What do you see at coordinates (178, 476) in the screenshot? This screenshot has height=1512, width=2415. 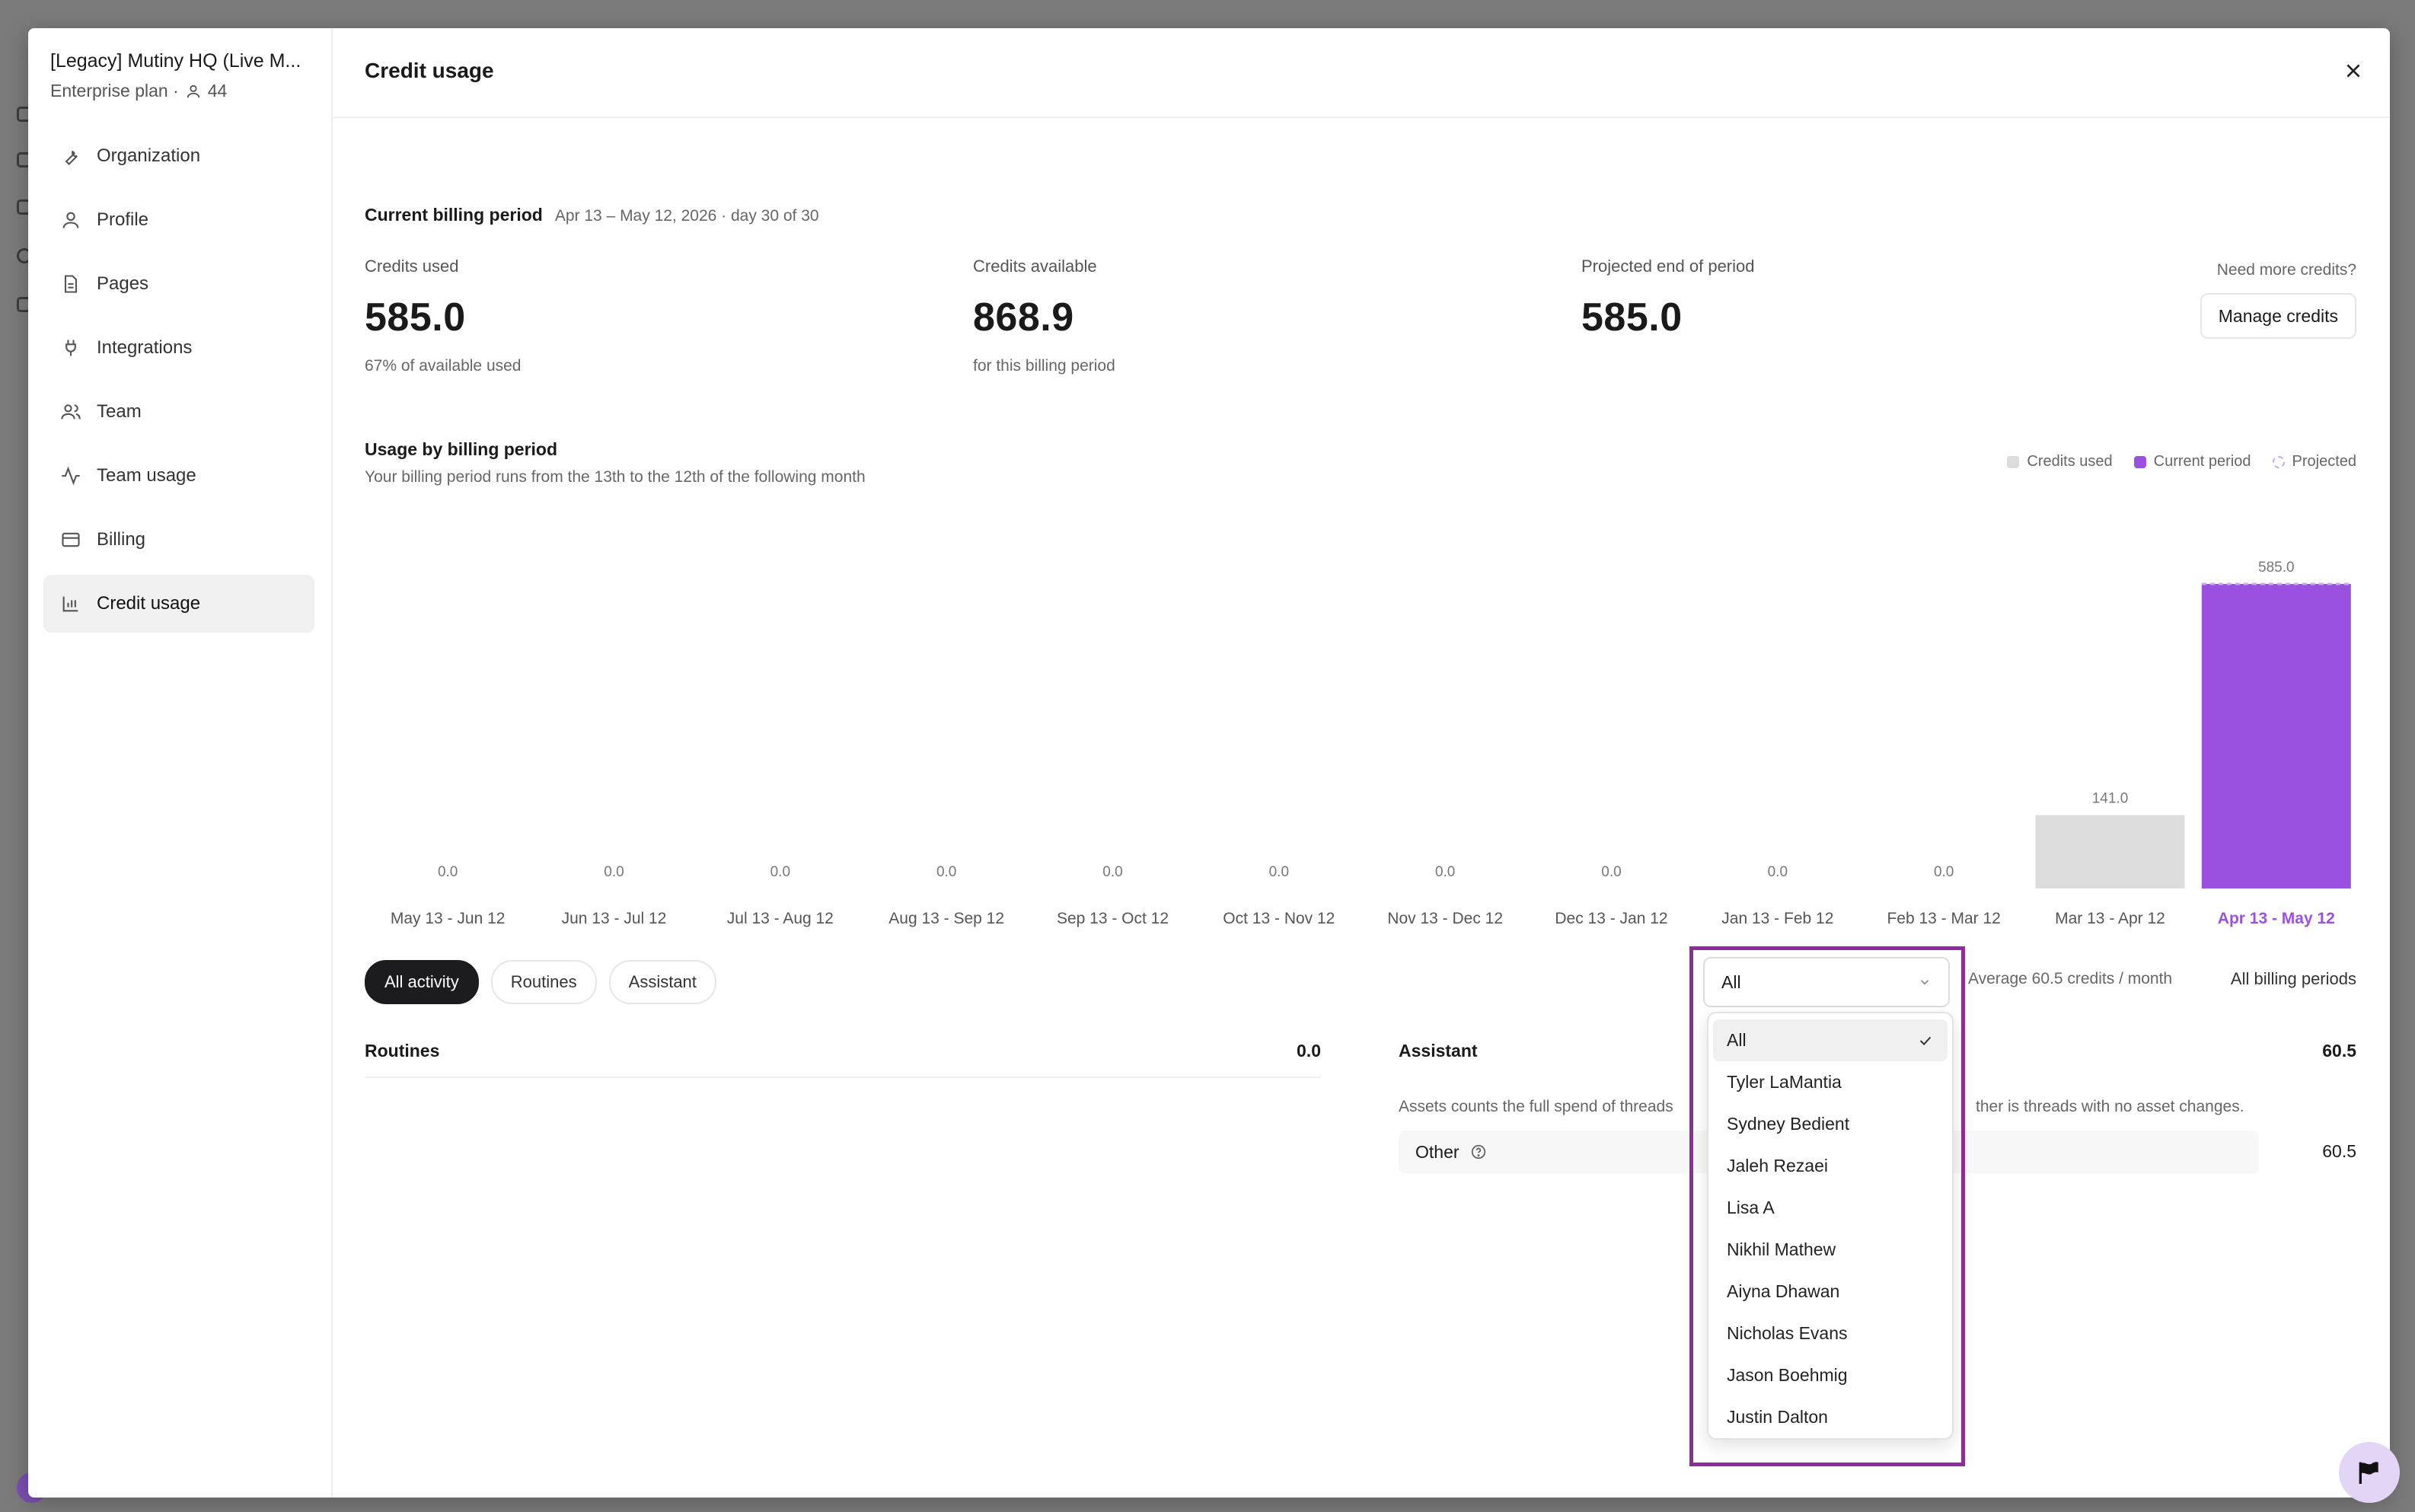 I see `sidebar-item-team-usage: Team usage` at bounding box center [178, 476].